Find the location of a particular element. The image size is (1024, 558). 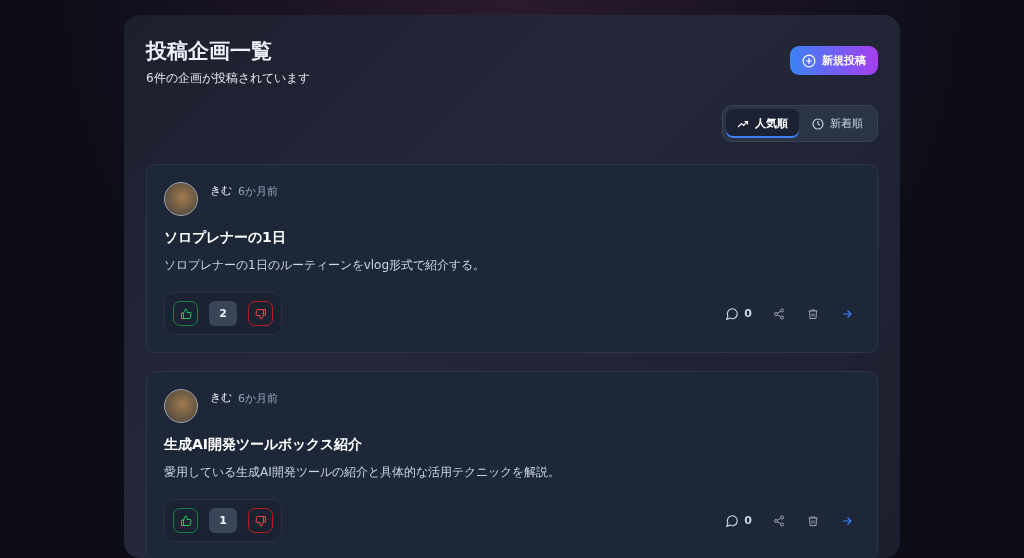

vote-count: 1 is located at coordinates (223, 520).